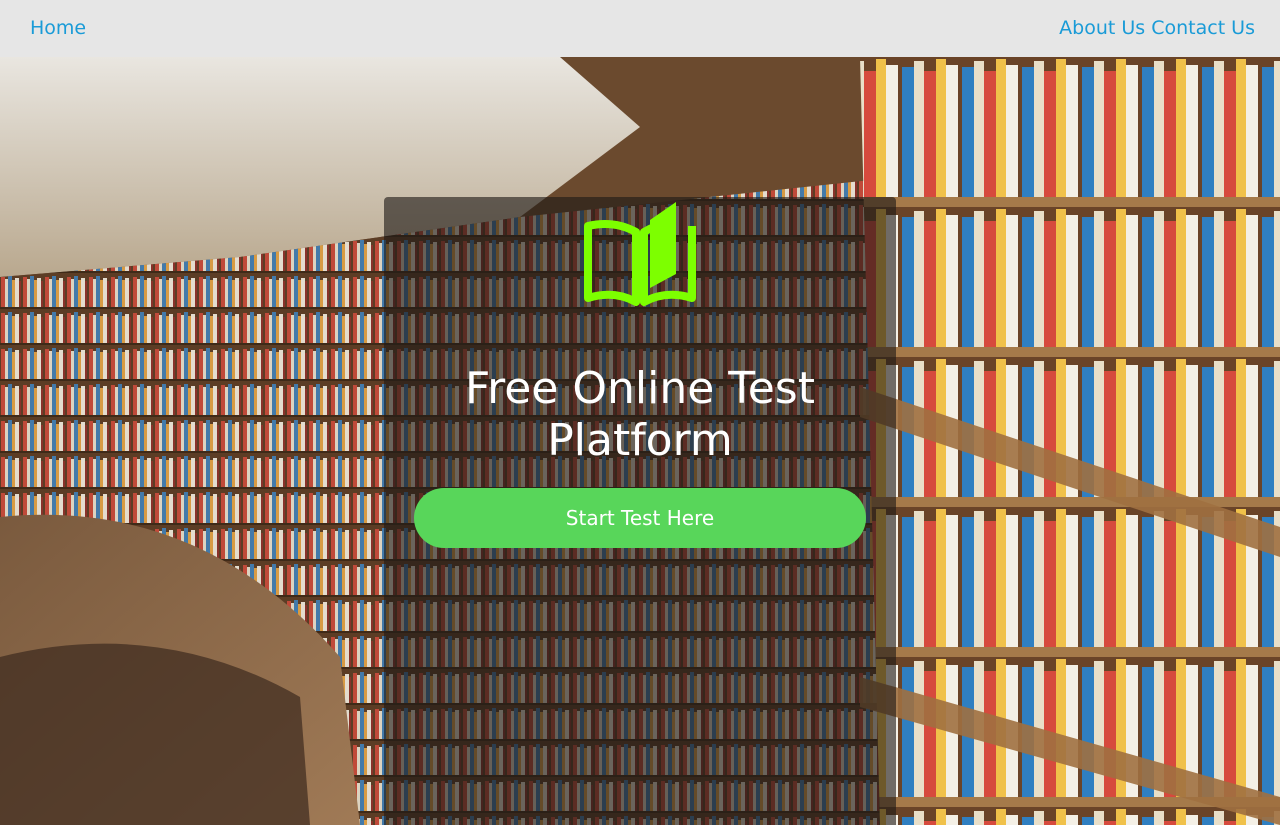  What do you see at coordinates (1203, 28) in the screenshot?
I see `nav-contact-link: Contact Us` at bounding box center [1203, 28].